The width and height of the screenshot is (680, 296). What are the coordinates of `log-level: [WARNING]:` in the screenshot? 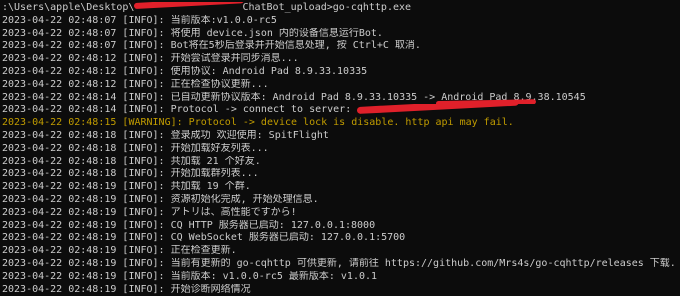 It's located at (152, 123).